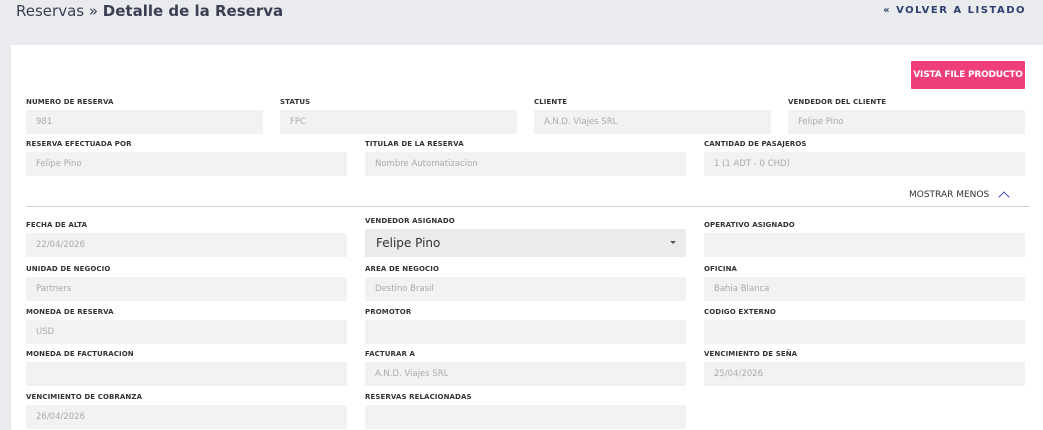 This screenshot has height=430, width=1043. What do you see at coordinates (186, 417) in the screenshot?
I see `vencimiento-cobranza-input: 26/04/2026` at bounding box center [186, 417].